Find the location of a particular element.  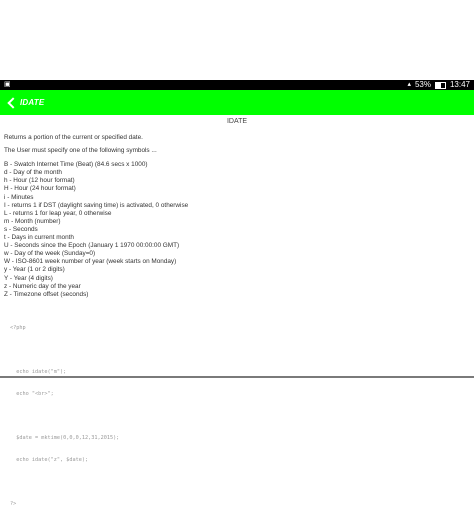

list-item: d - Day of the month is located at coordinates (33, 173).